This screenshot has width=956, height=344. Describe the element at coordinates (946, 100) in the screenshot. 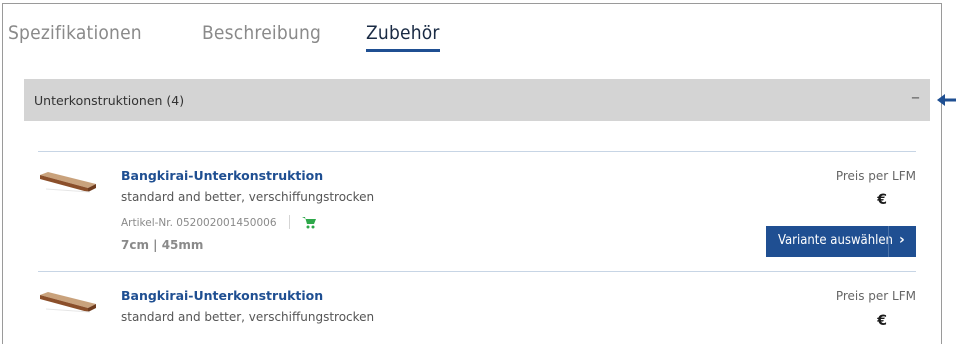

I see `arrow-left-icon` at that location.